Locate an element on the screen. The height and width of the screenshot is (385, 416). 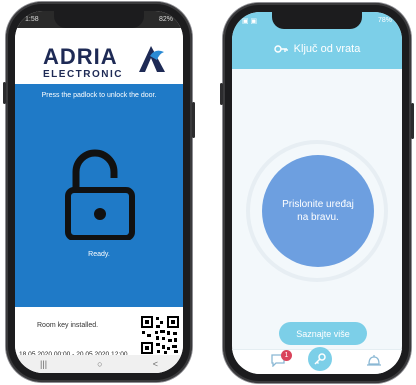
tap-prompt-text: Prislonite uređaj na bravu. is located at coordinates (318, 211).